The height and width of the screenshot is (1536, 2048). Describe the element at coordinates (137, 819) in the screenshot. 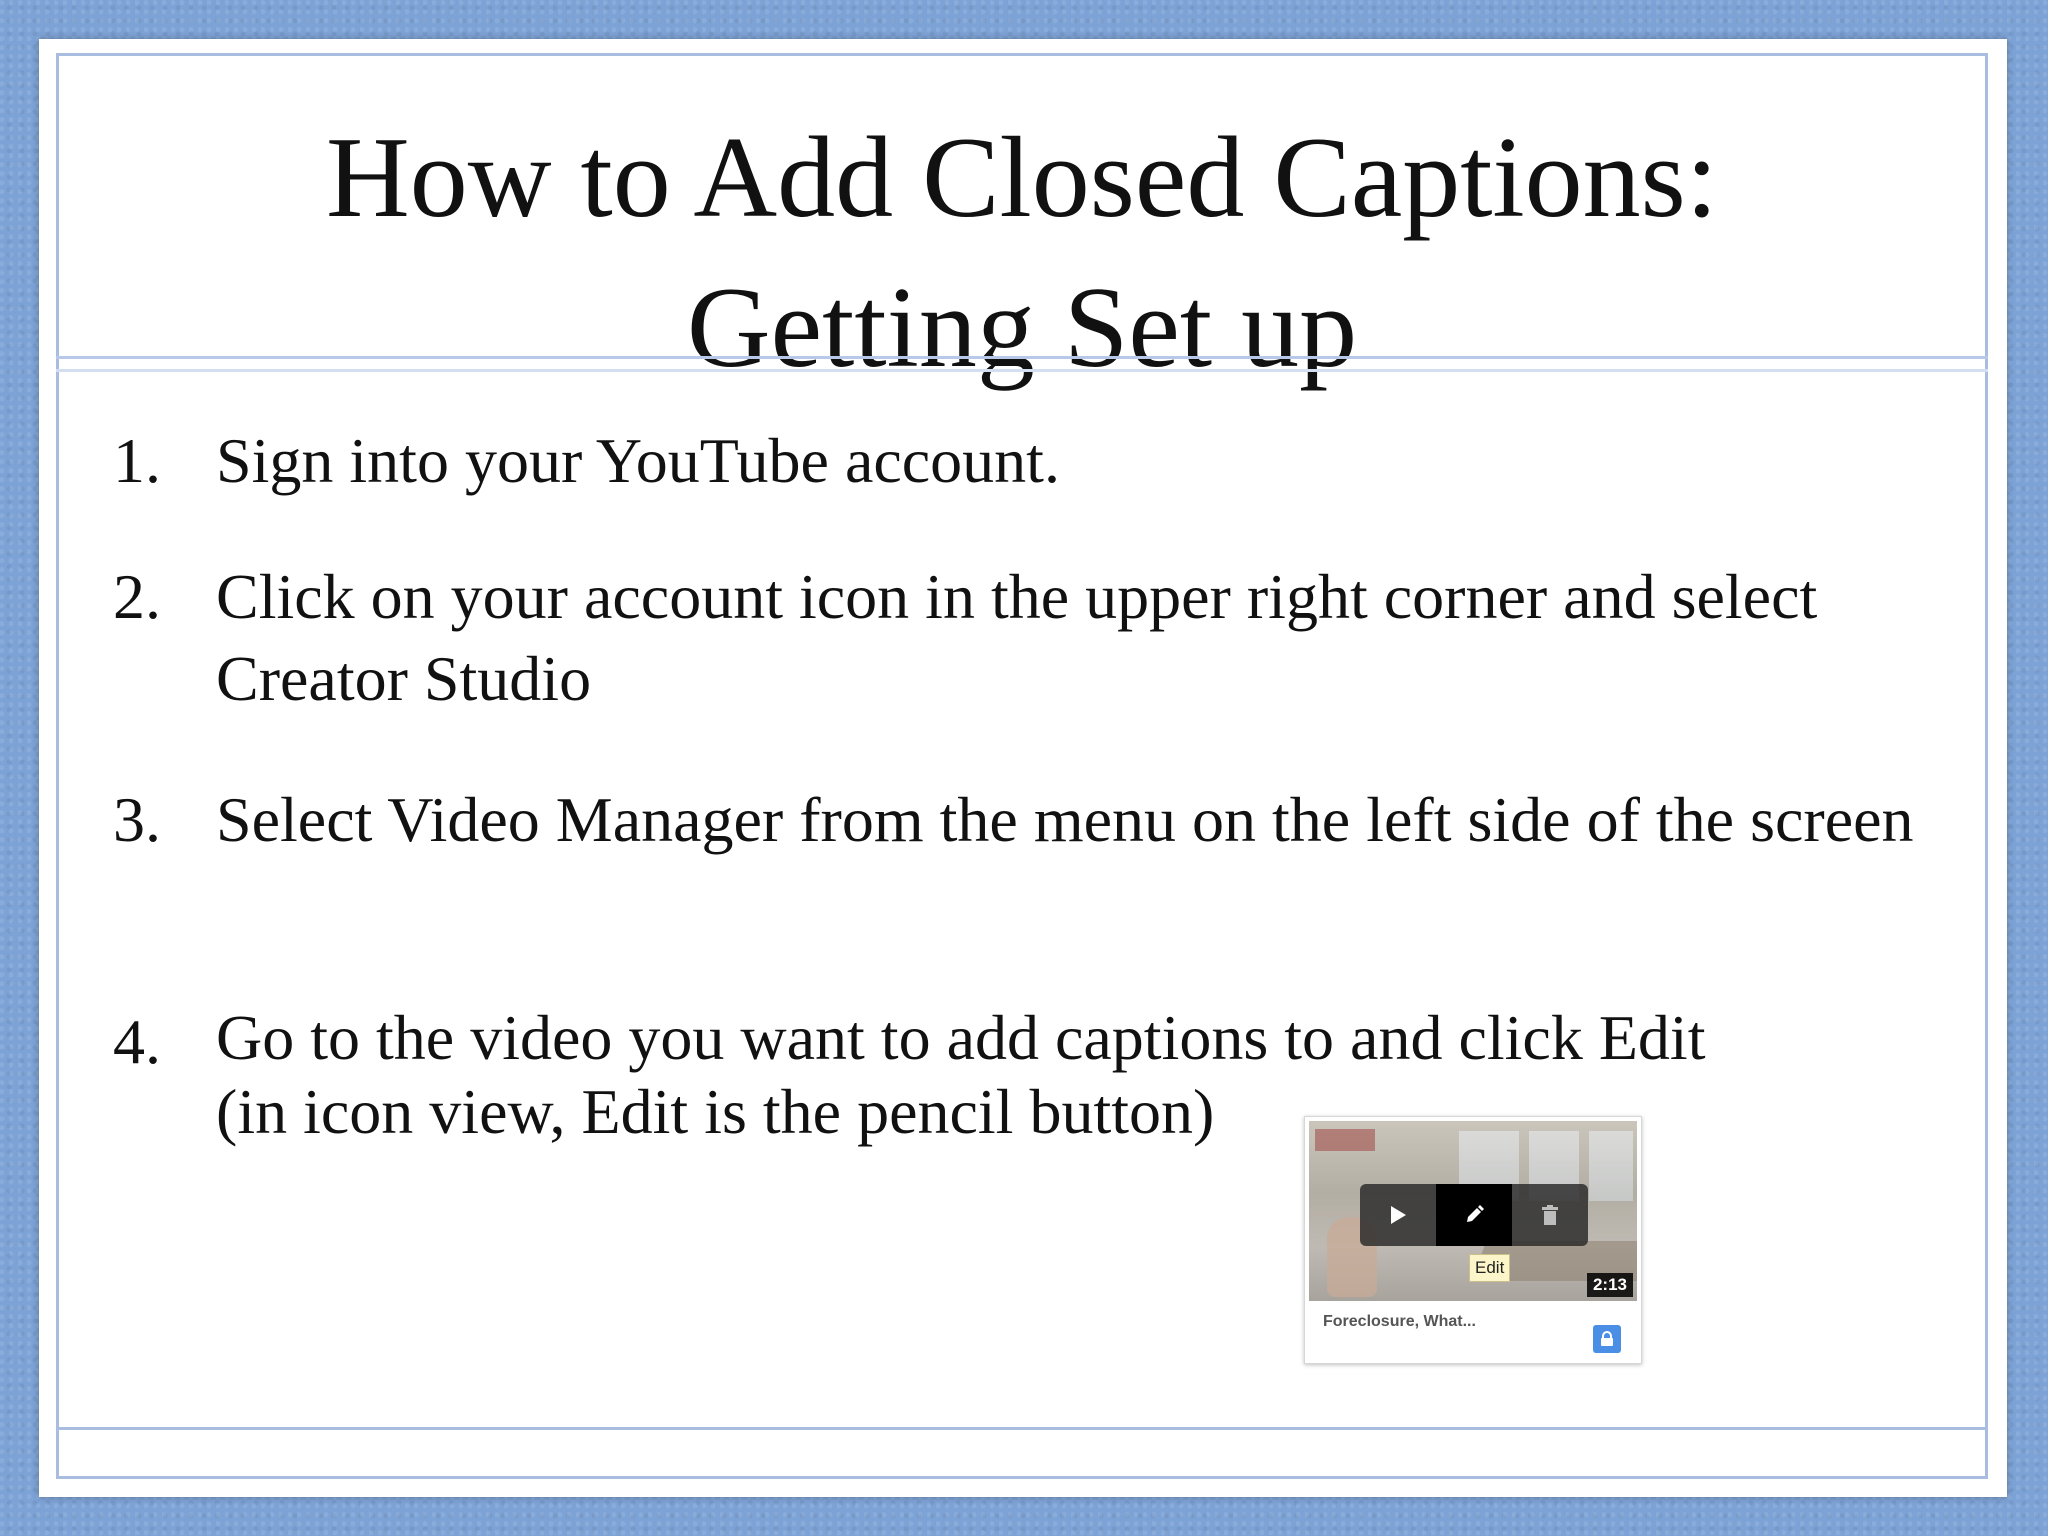

I see `step-number: 3.` at that location.